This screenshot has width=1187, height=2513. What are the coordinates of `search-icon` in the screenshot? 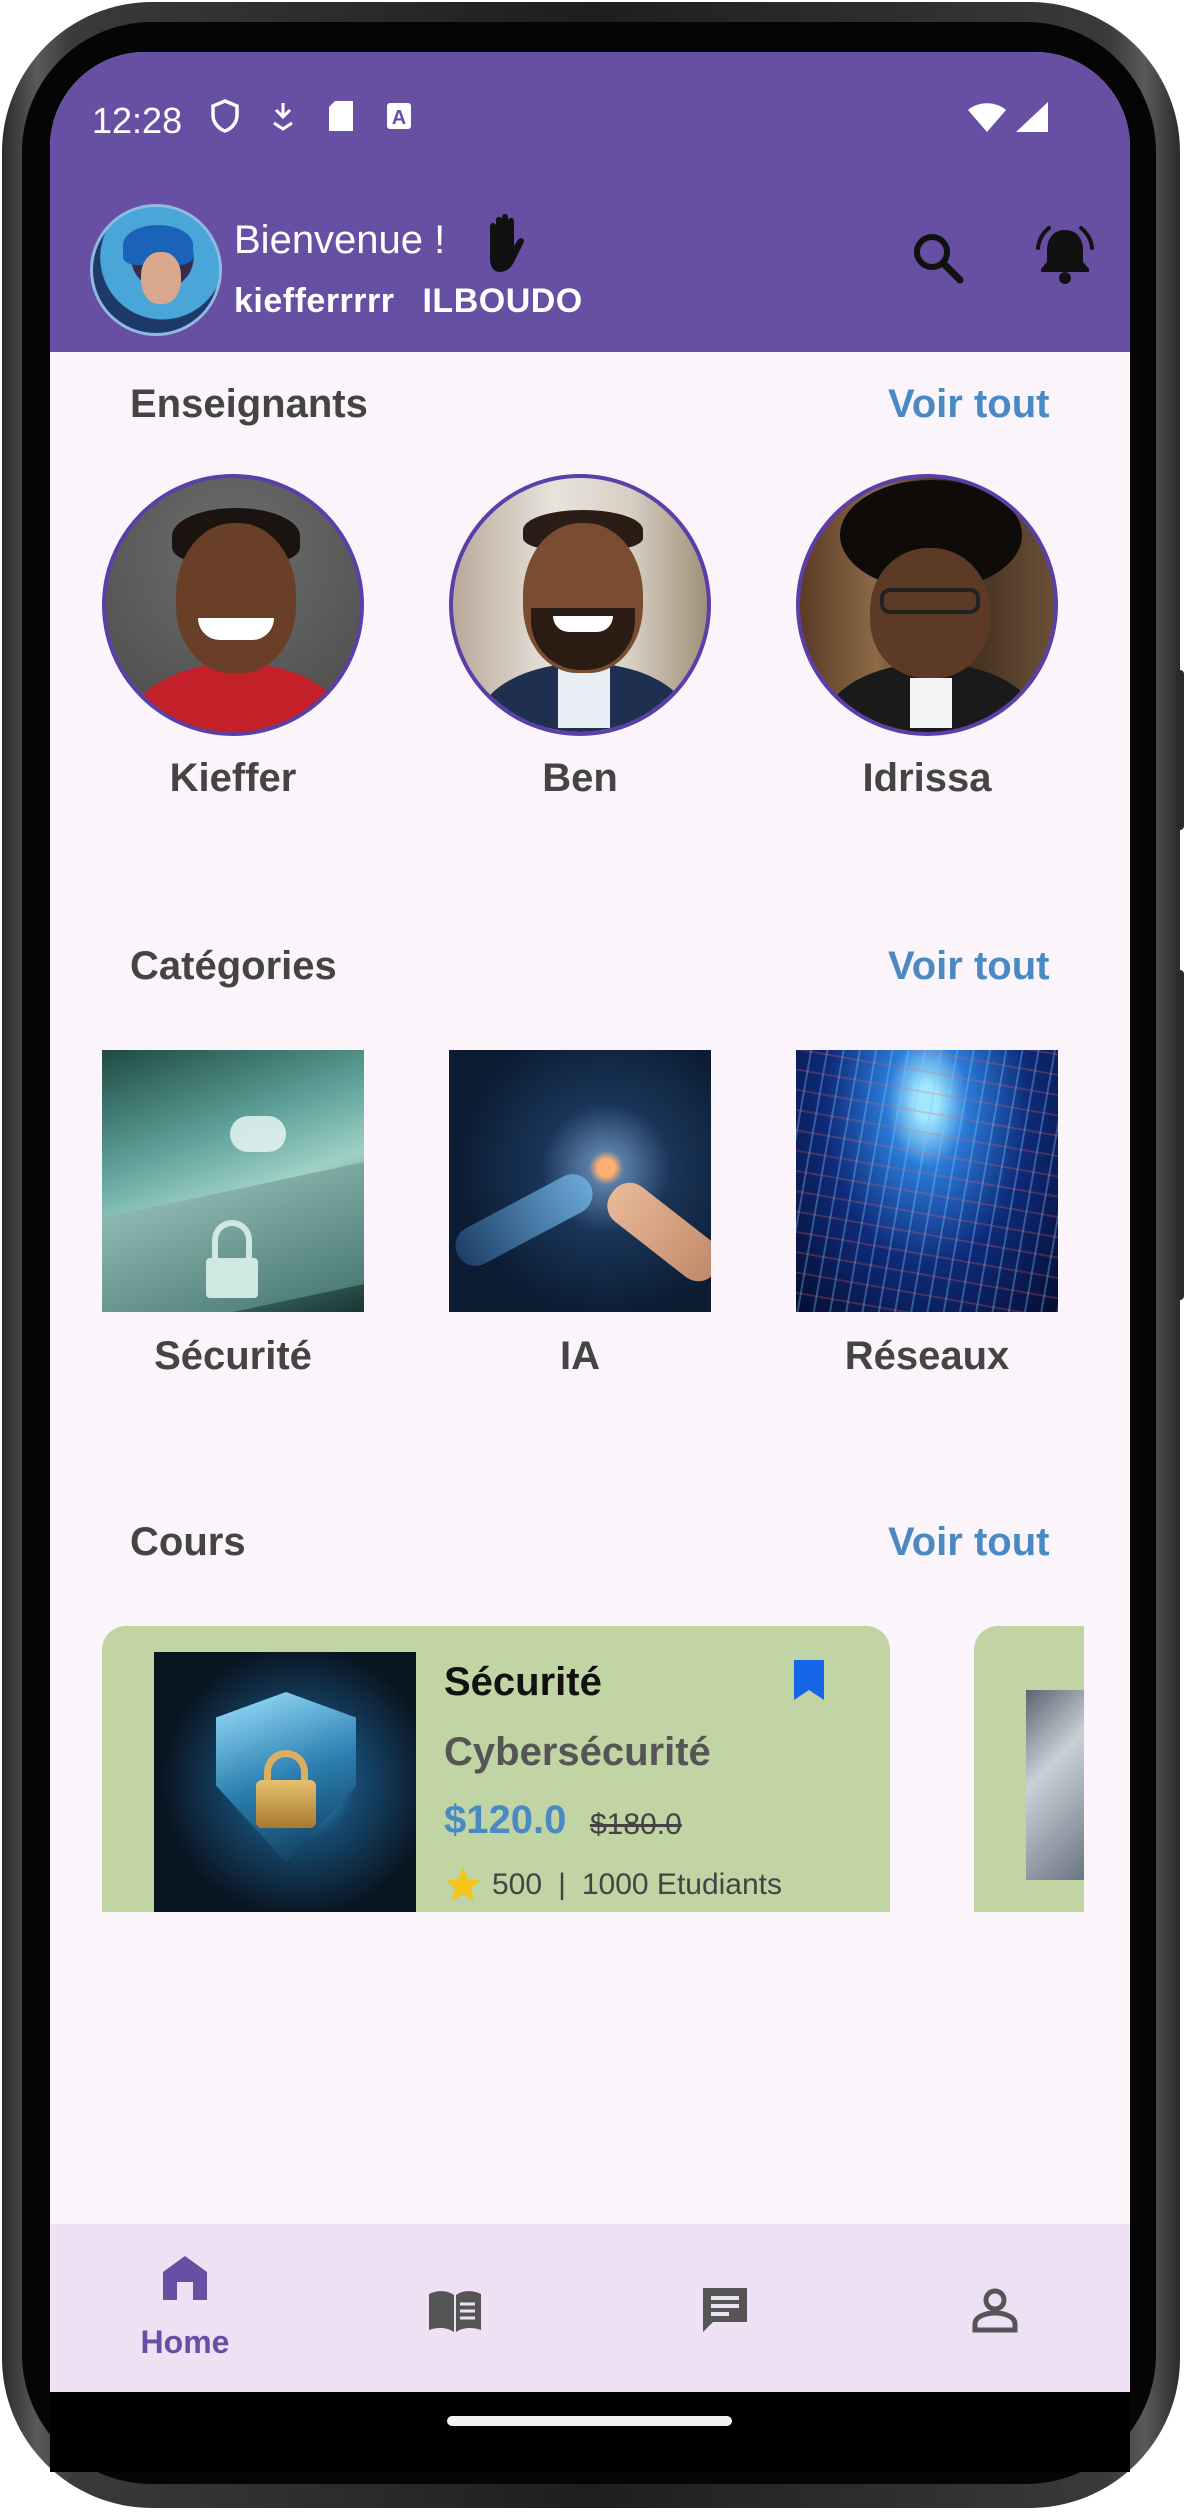 It's located at (938, 258).